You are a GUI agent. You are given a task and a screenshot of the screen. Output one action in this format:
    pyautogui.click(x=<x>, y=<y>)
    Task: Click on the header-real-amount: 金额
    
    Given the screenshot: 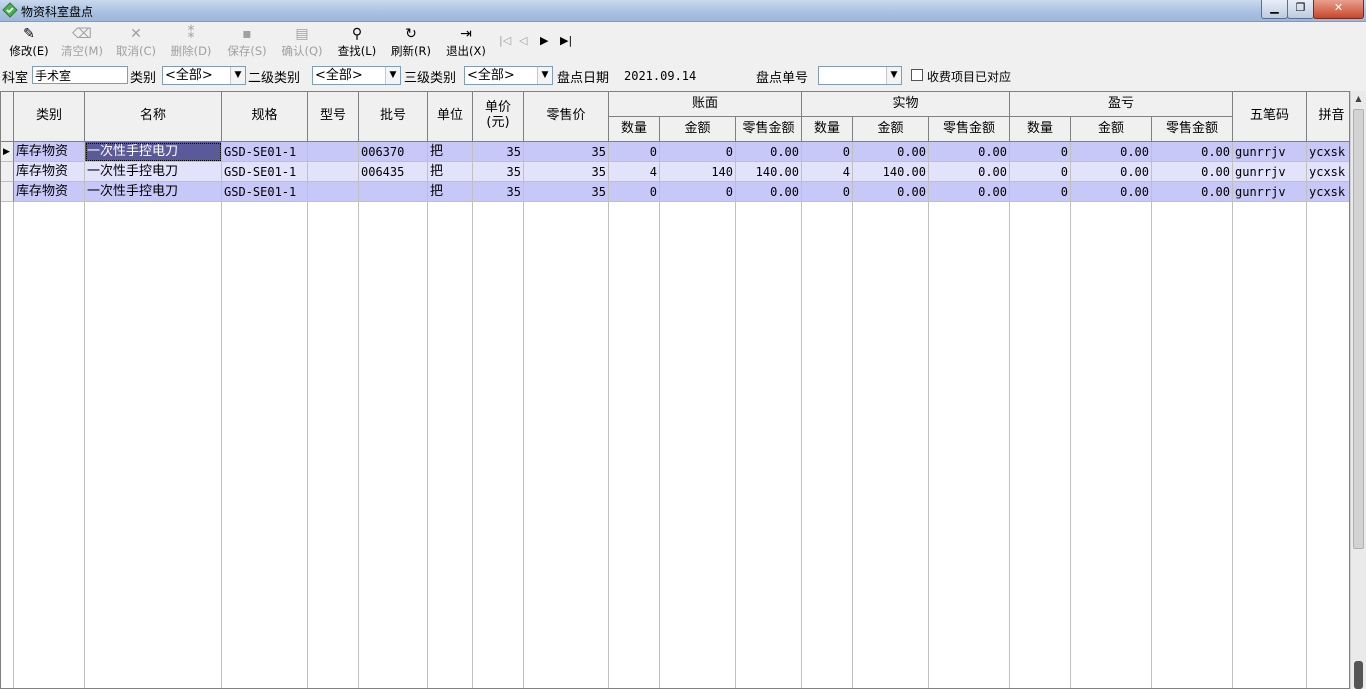 What is the action you would take?
    pyautogui.click(x=891, y=129)
    